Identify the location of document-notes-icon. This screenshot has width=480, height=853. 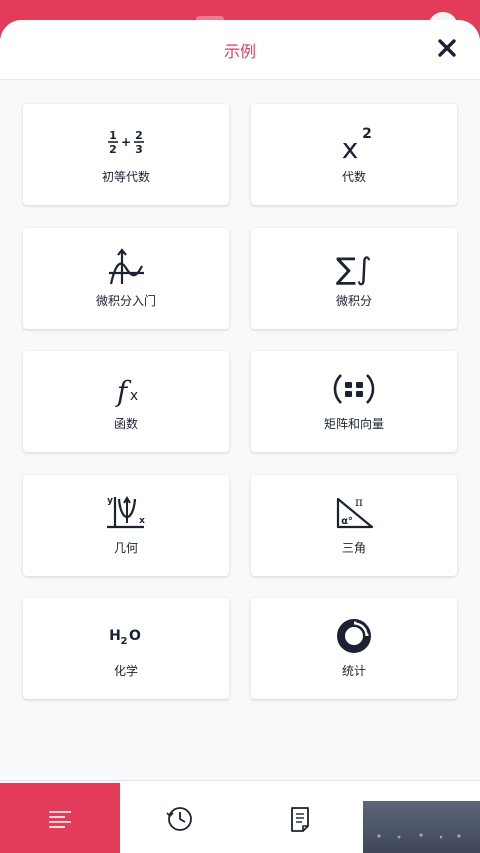
(300, 819).